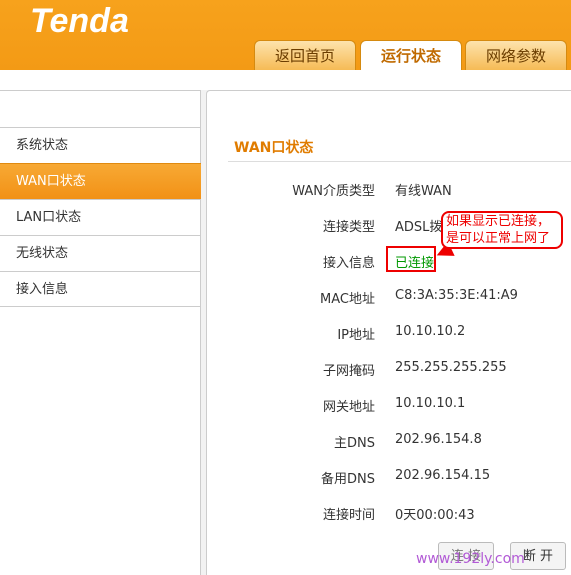 This screenshot has width=571, height=575. What do you see at coordinates (456, 295) in the screenshot?
I see `field-value-mac: C8:3A:35:3E:41:A9` at bounding box center [456, 295].